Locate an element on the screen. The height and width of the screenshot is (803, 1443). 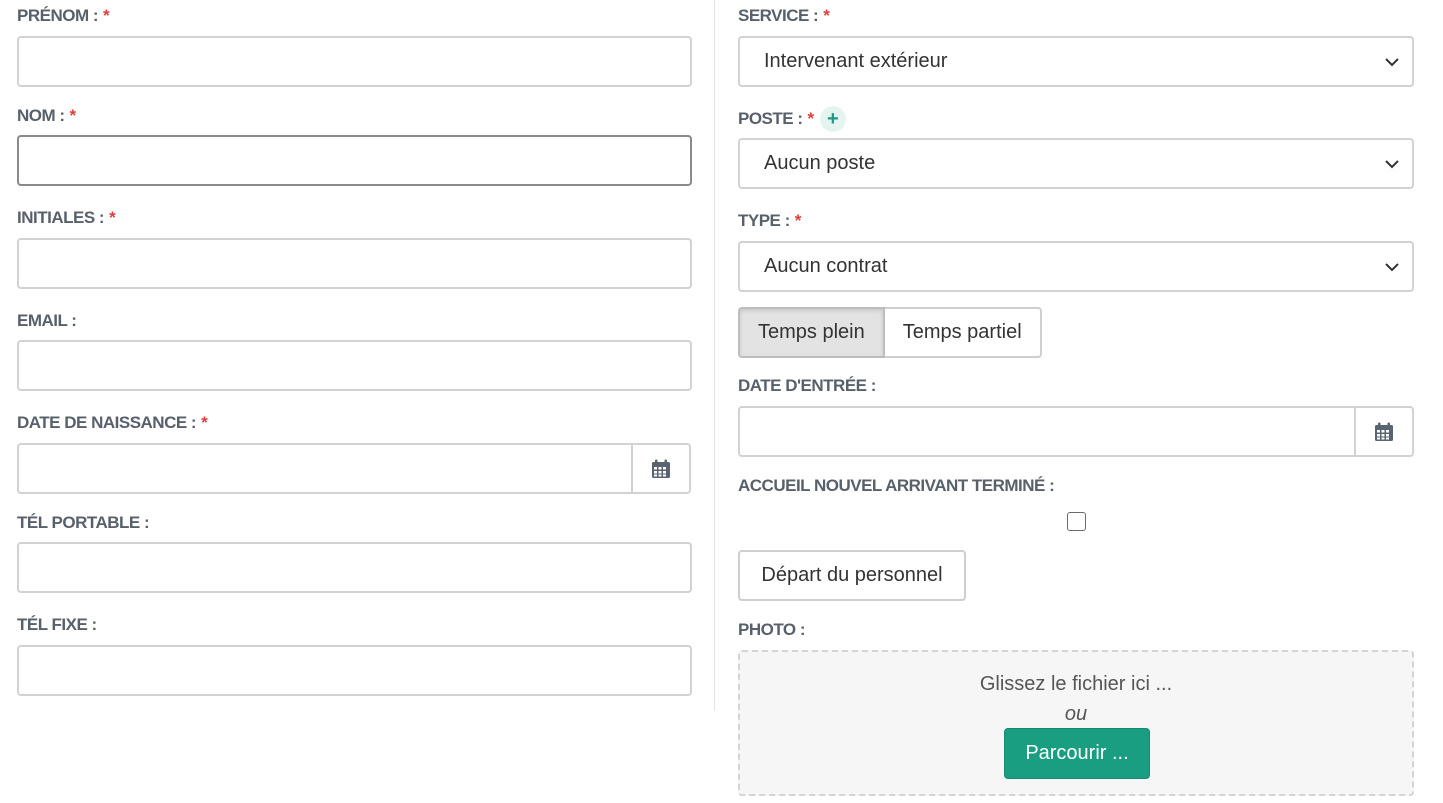
poste-label: POSTE : * + is located at coordinates (792, 119).